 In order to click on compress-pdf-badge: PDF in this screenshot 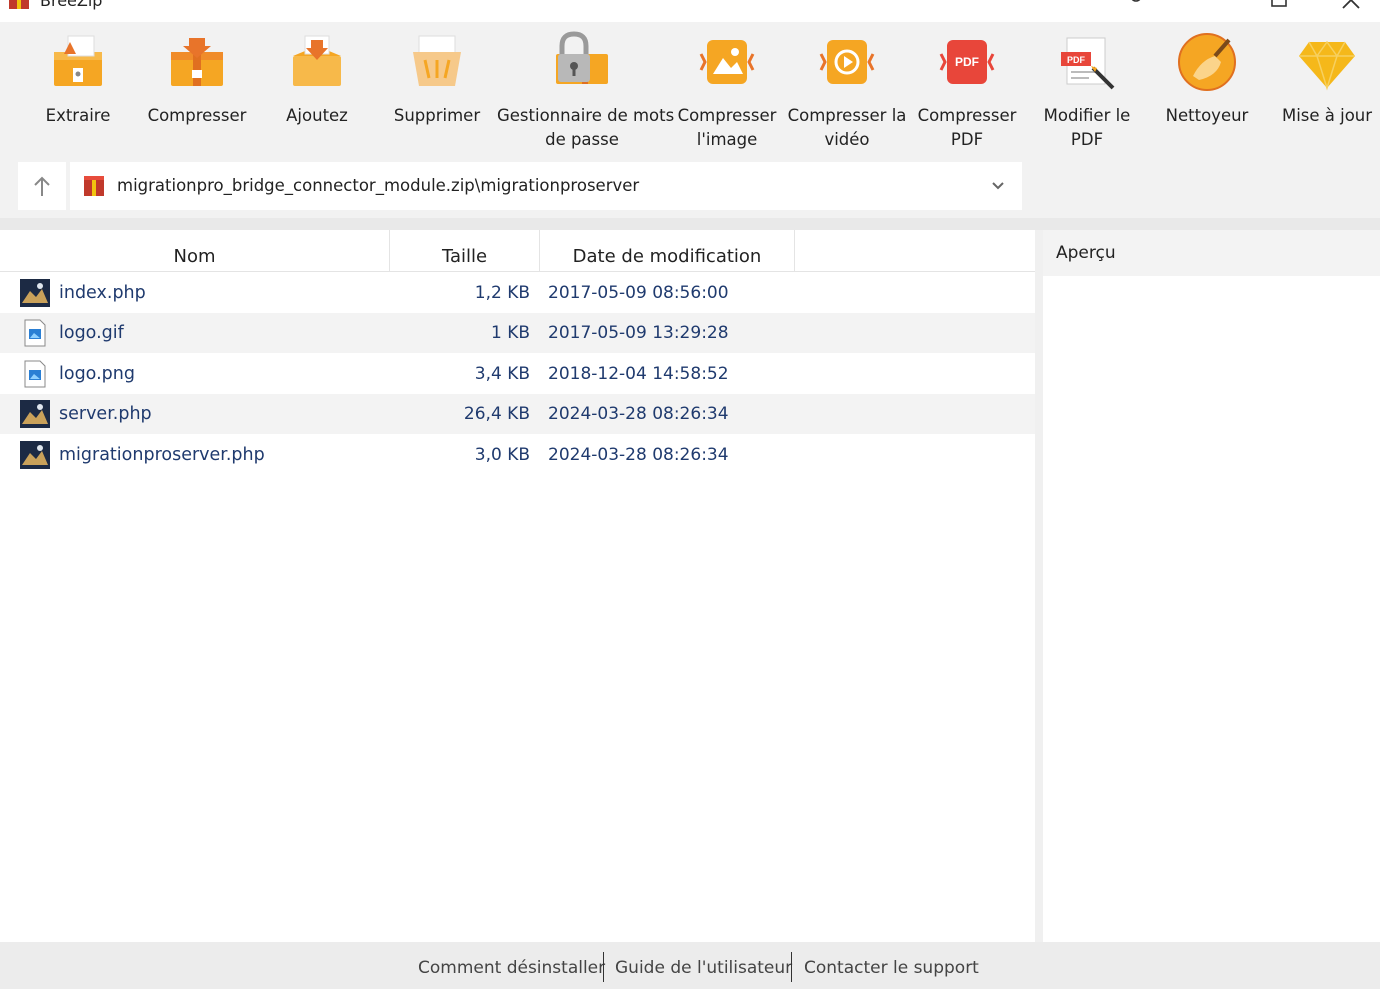, I will do `click(967, 62)`.